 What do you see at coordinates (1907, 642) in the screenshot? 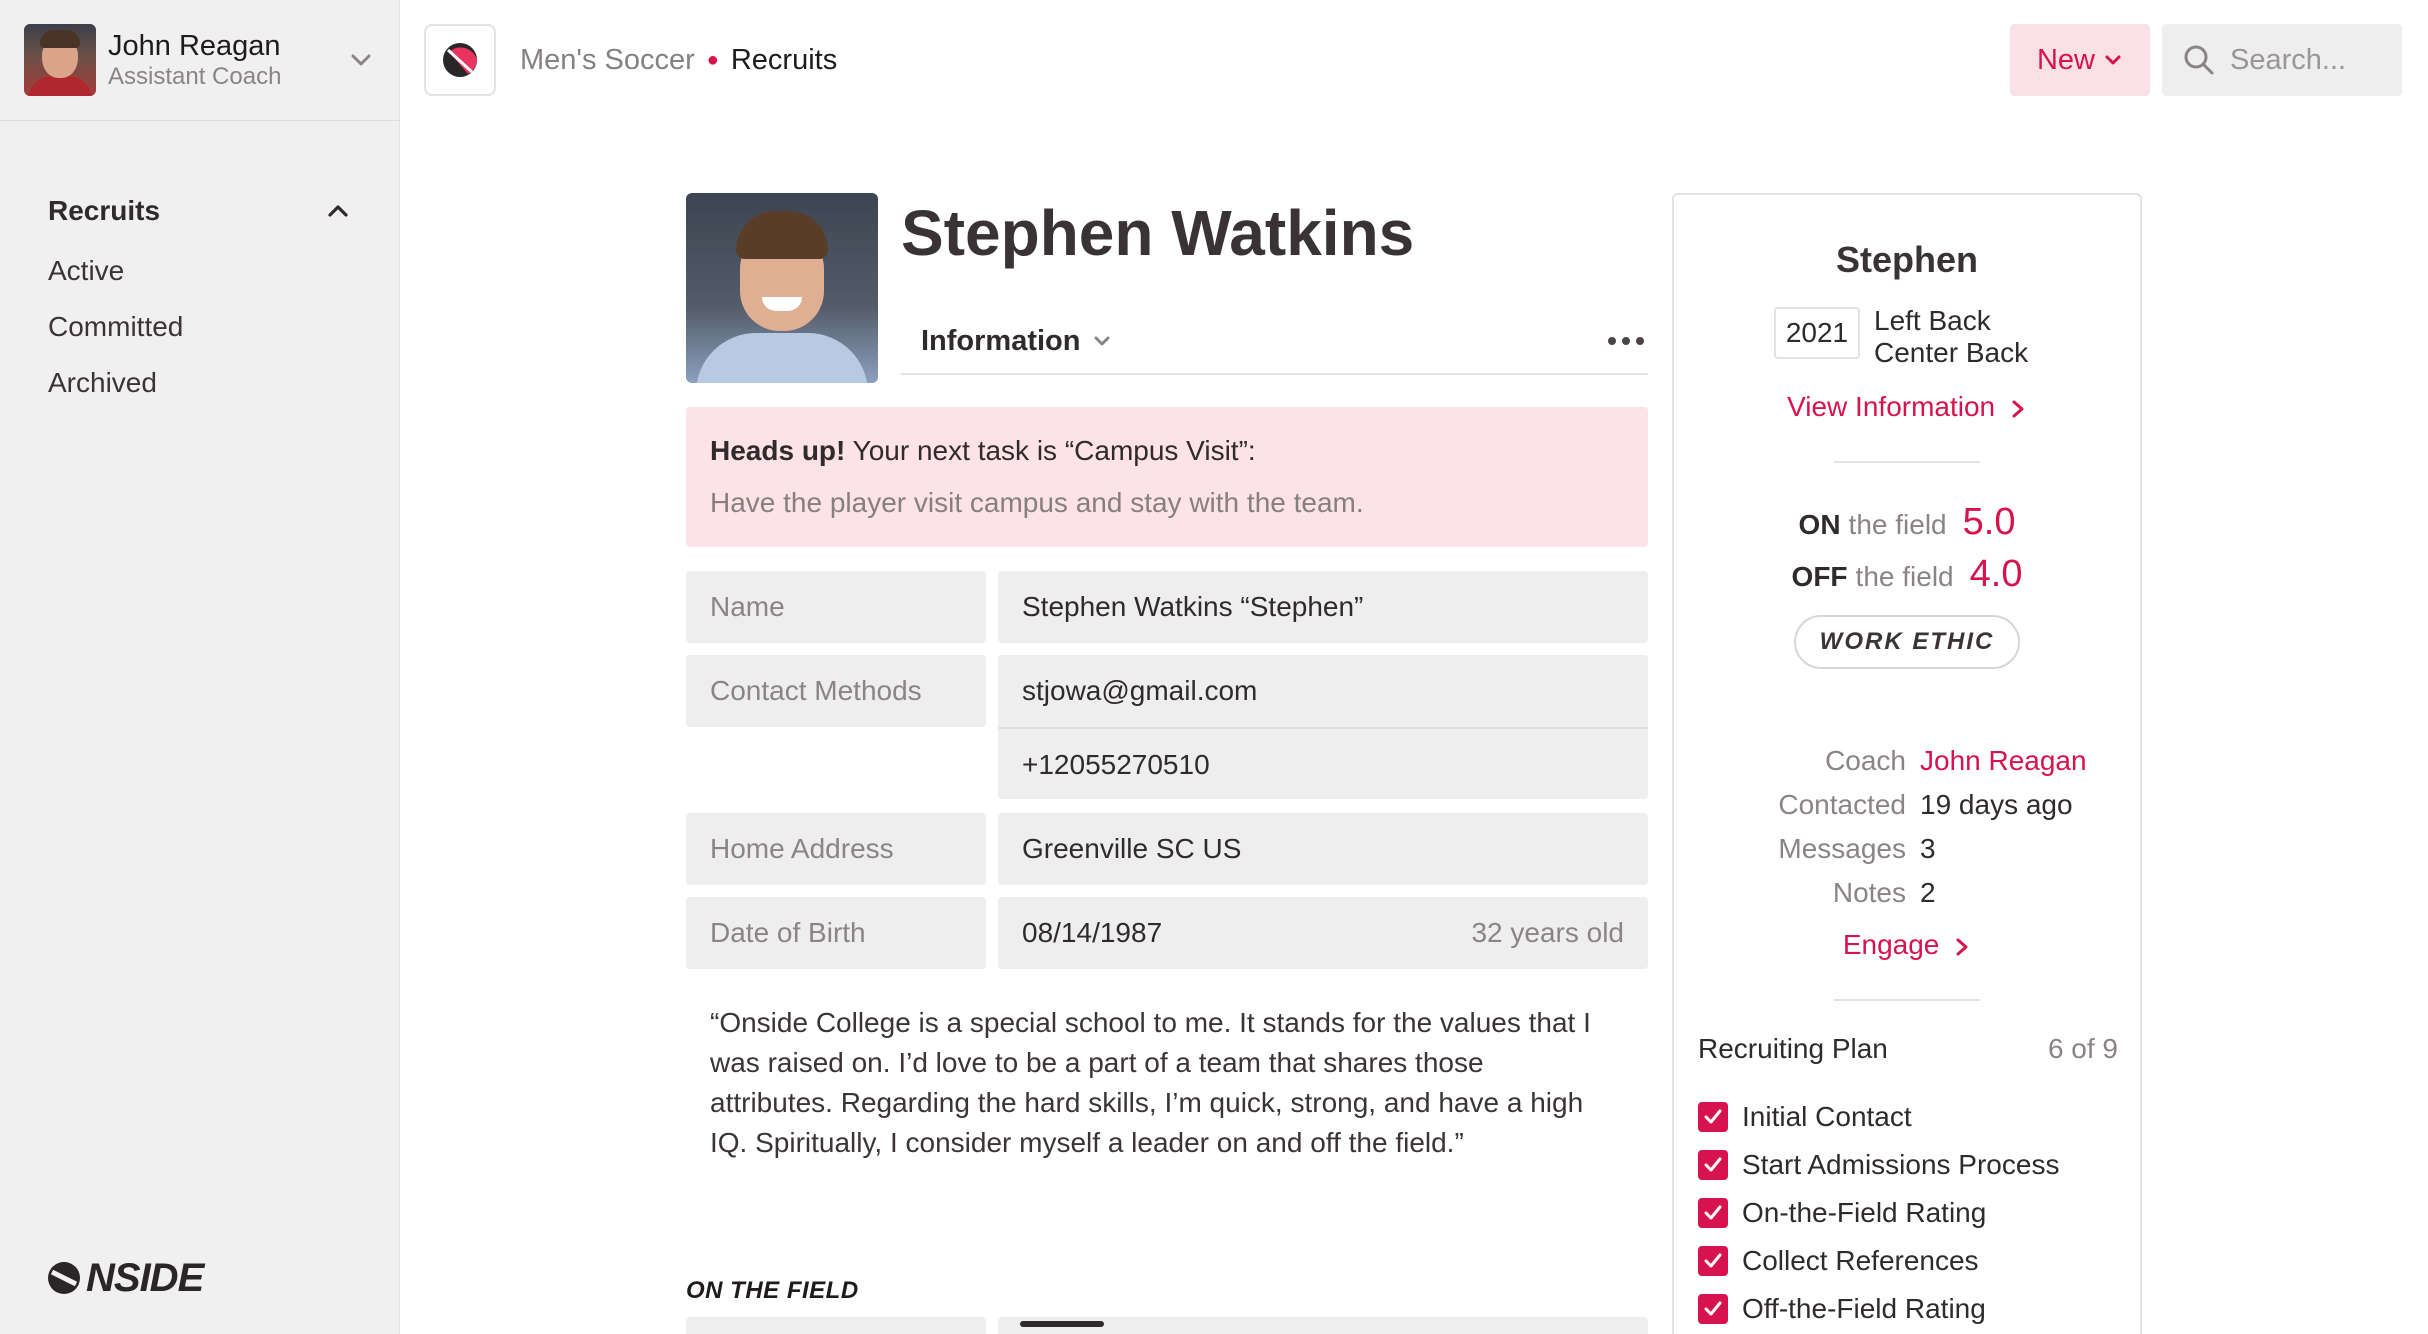
I see `work-ethic-tag: WORK ETHIC` at bounding box center [1907, 642].